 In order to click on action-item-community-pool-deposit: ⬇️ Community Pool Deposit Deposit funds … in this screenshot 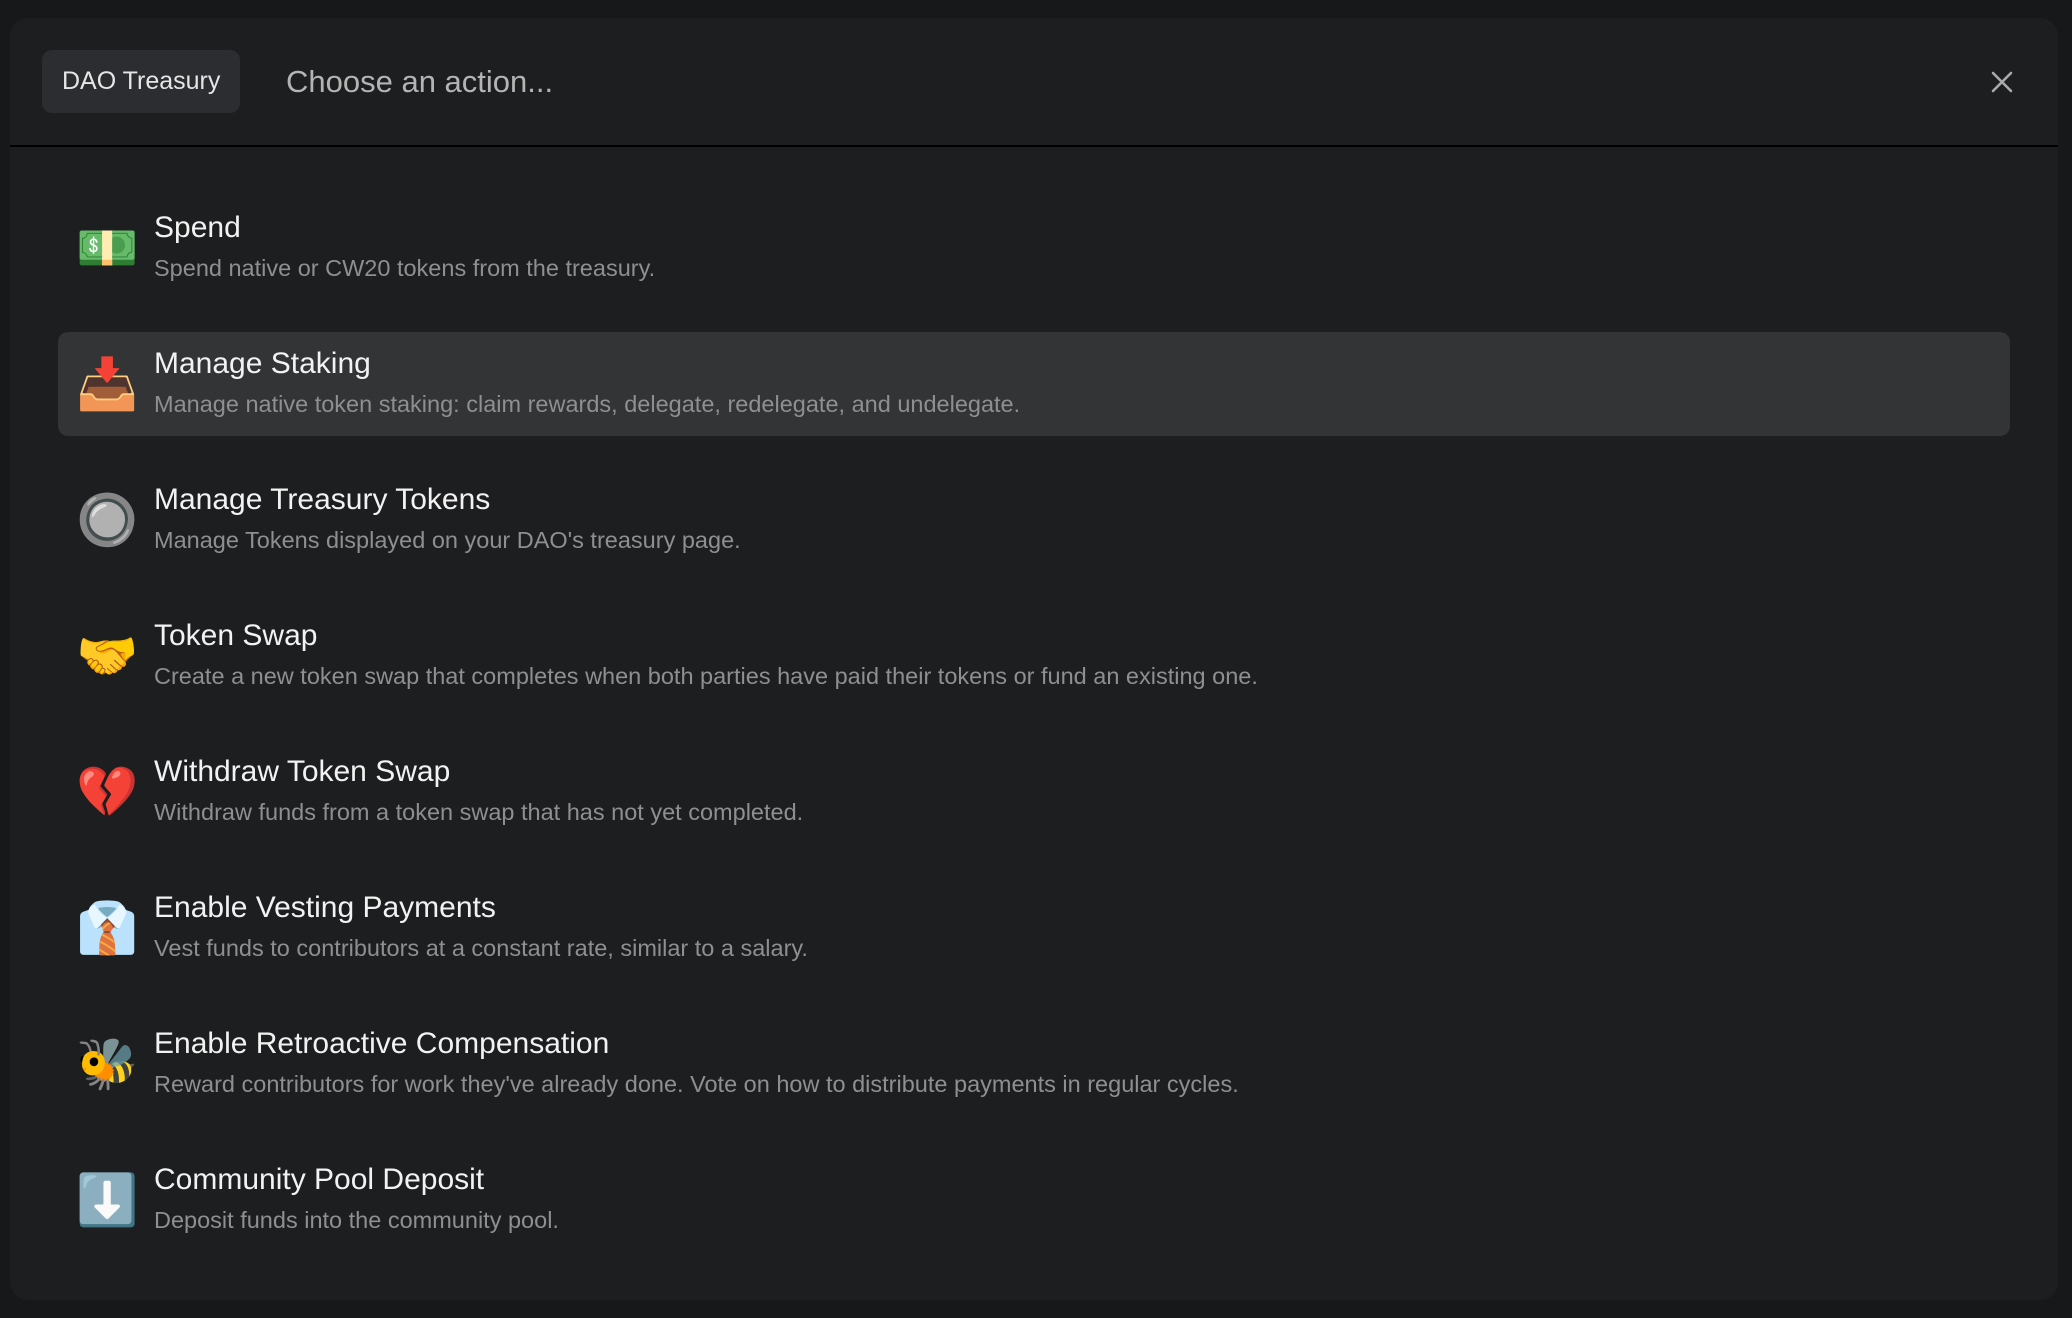, I will do `click(1034, 1200)`.